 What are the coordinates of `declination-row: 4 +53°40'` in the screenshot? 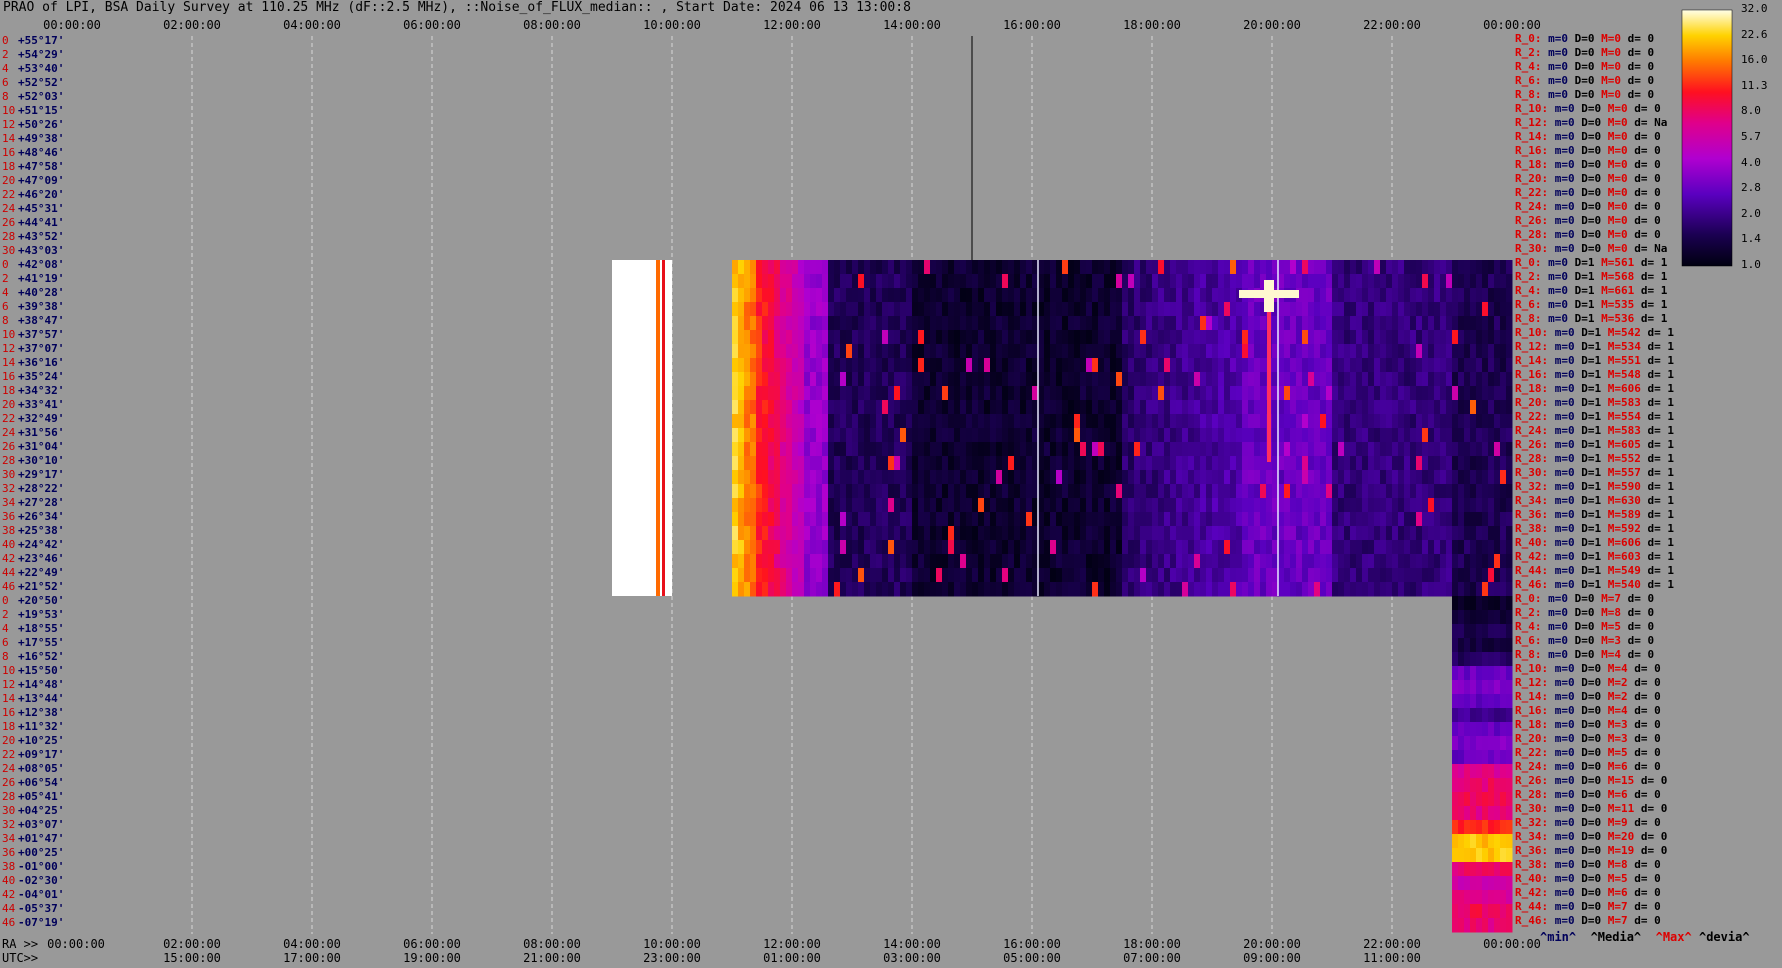 It's located at (33, 69).